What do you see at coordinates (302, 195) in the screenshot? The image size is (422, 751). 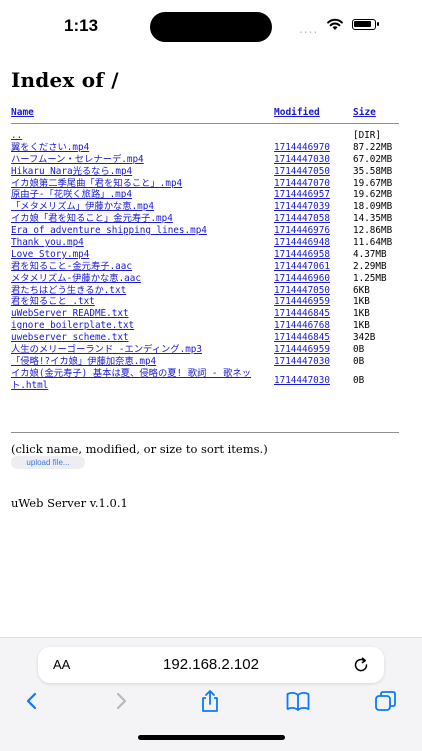 I see `file-modified-link: 1714446957` at bounding box center [302, 195].